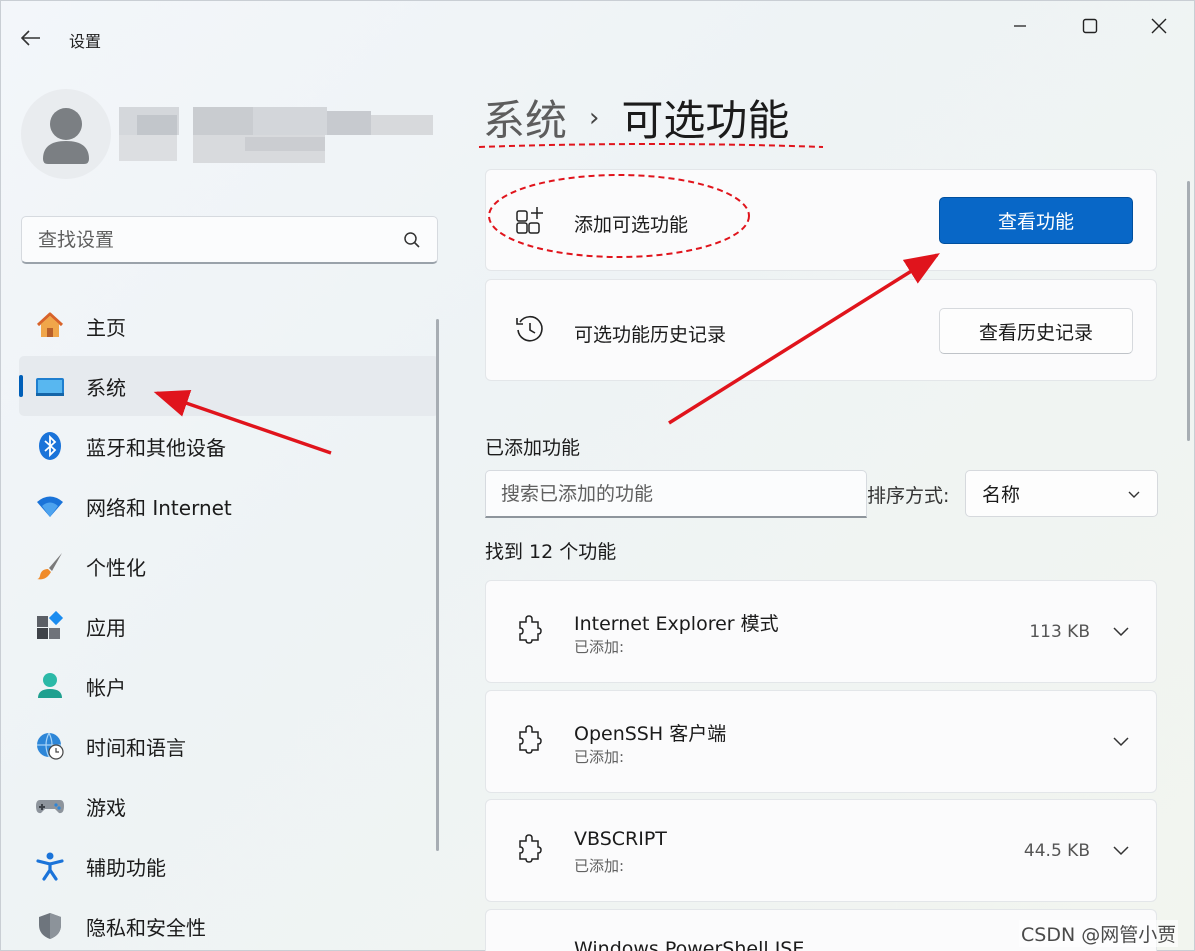 The height and width of the screenshot is (951, 1195). Describe the element at coordinates (530, 220) in the screenshot. I see `add-apps-icon` at that location.